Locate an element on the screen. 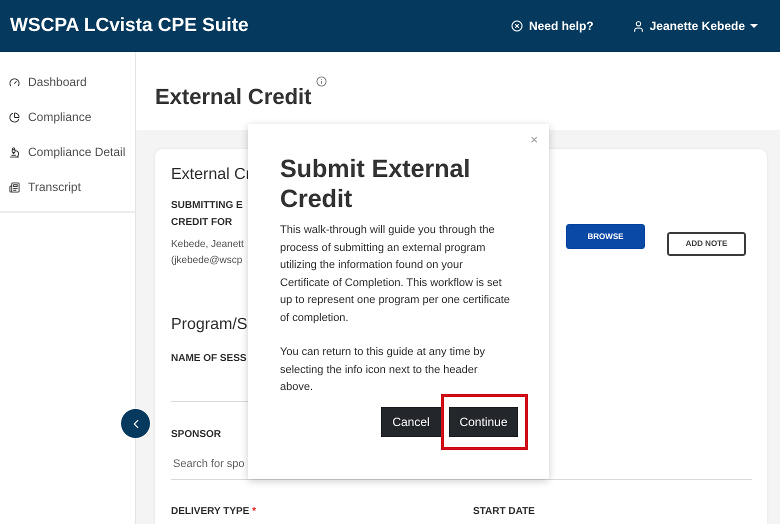  add-note-button: ADD NOTE is located at coordinates (706, 244).